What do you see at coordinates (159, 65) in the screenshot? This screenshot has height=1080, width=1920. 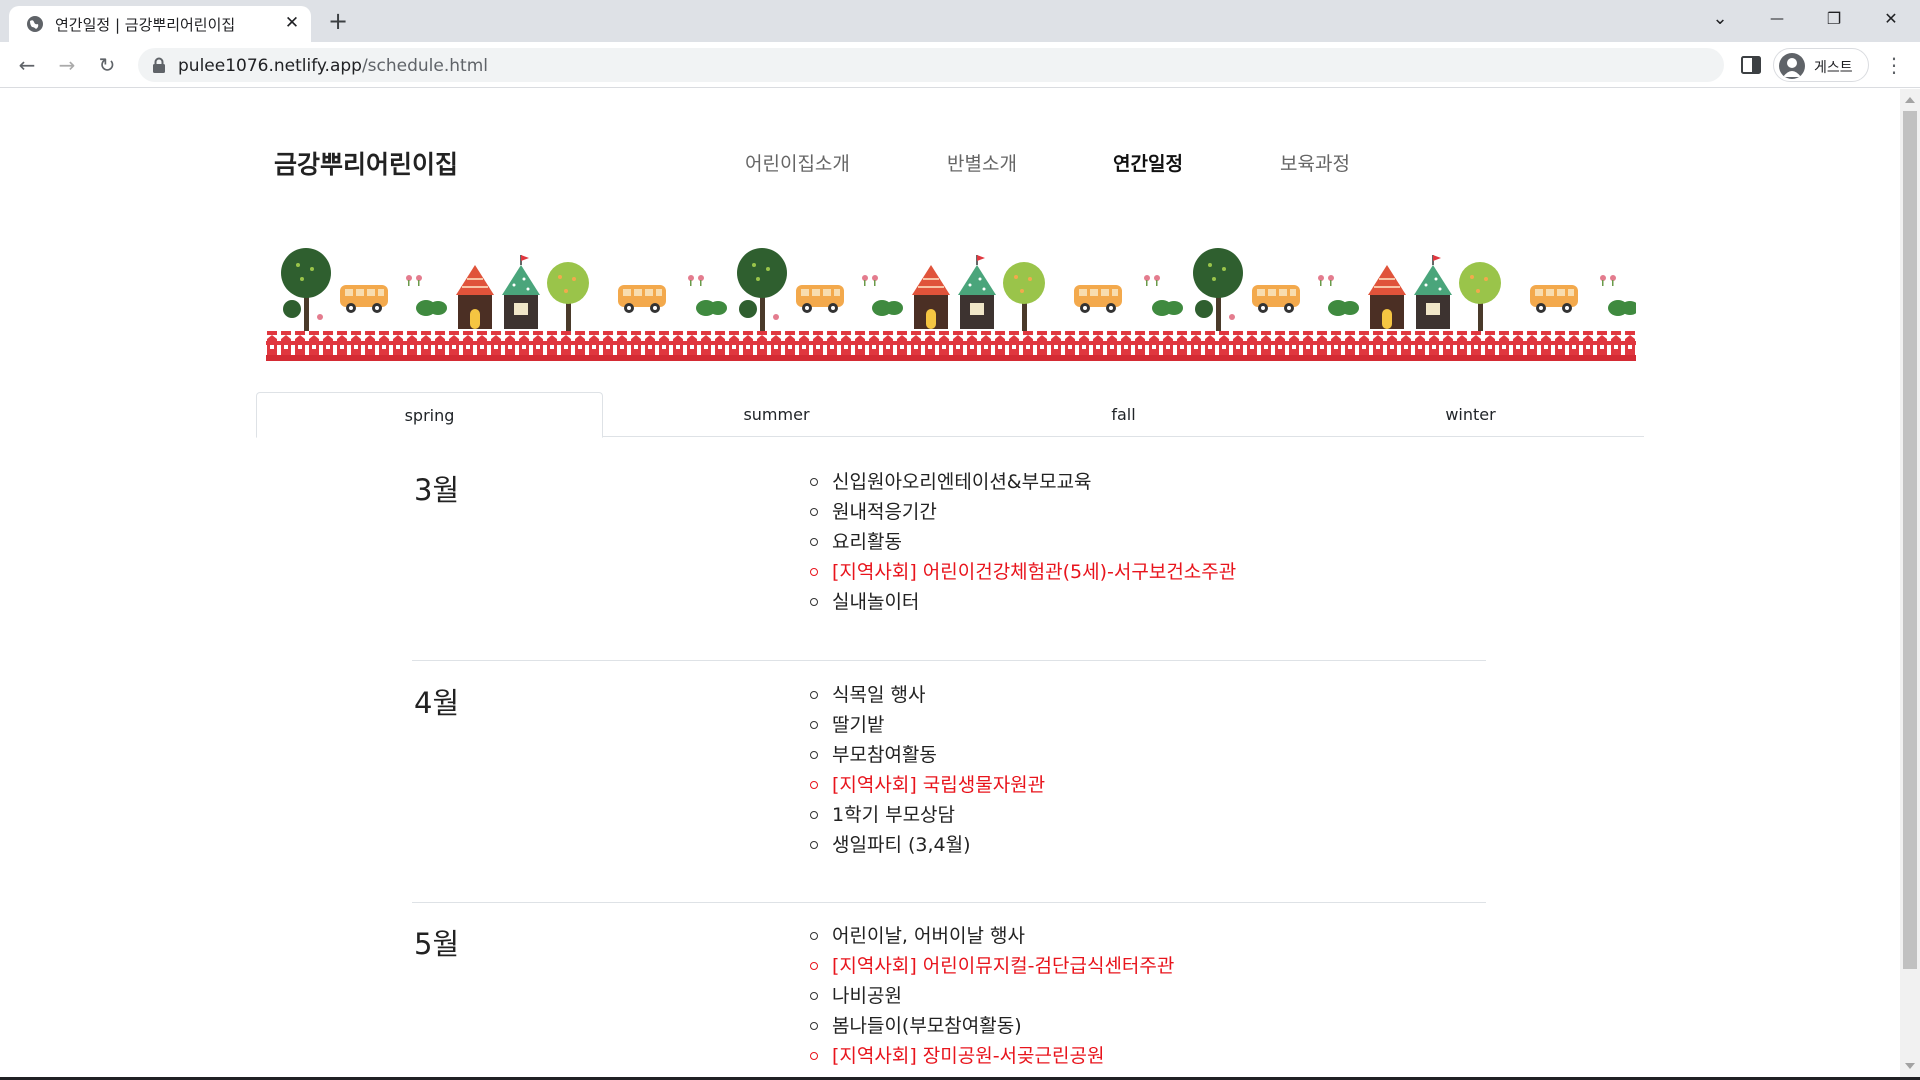 I see `lock-icon` at bounding box center [159, 65].